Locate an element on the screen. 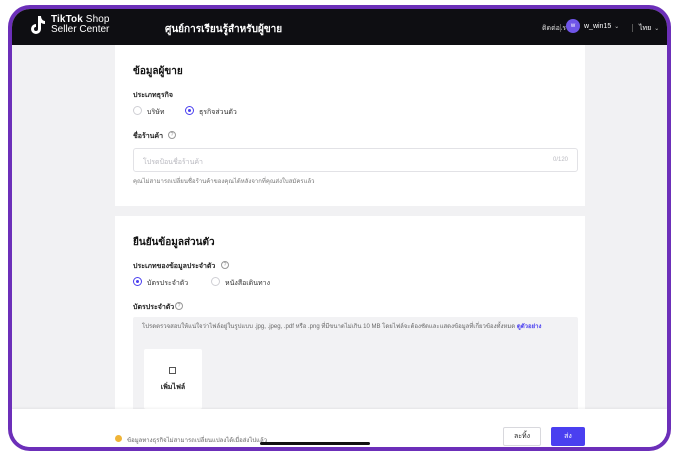  image-icon is located at coordinates (172, 370).